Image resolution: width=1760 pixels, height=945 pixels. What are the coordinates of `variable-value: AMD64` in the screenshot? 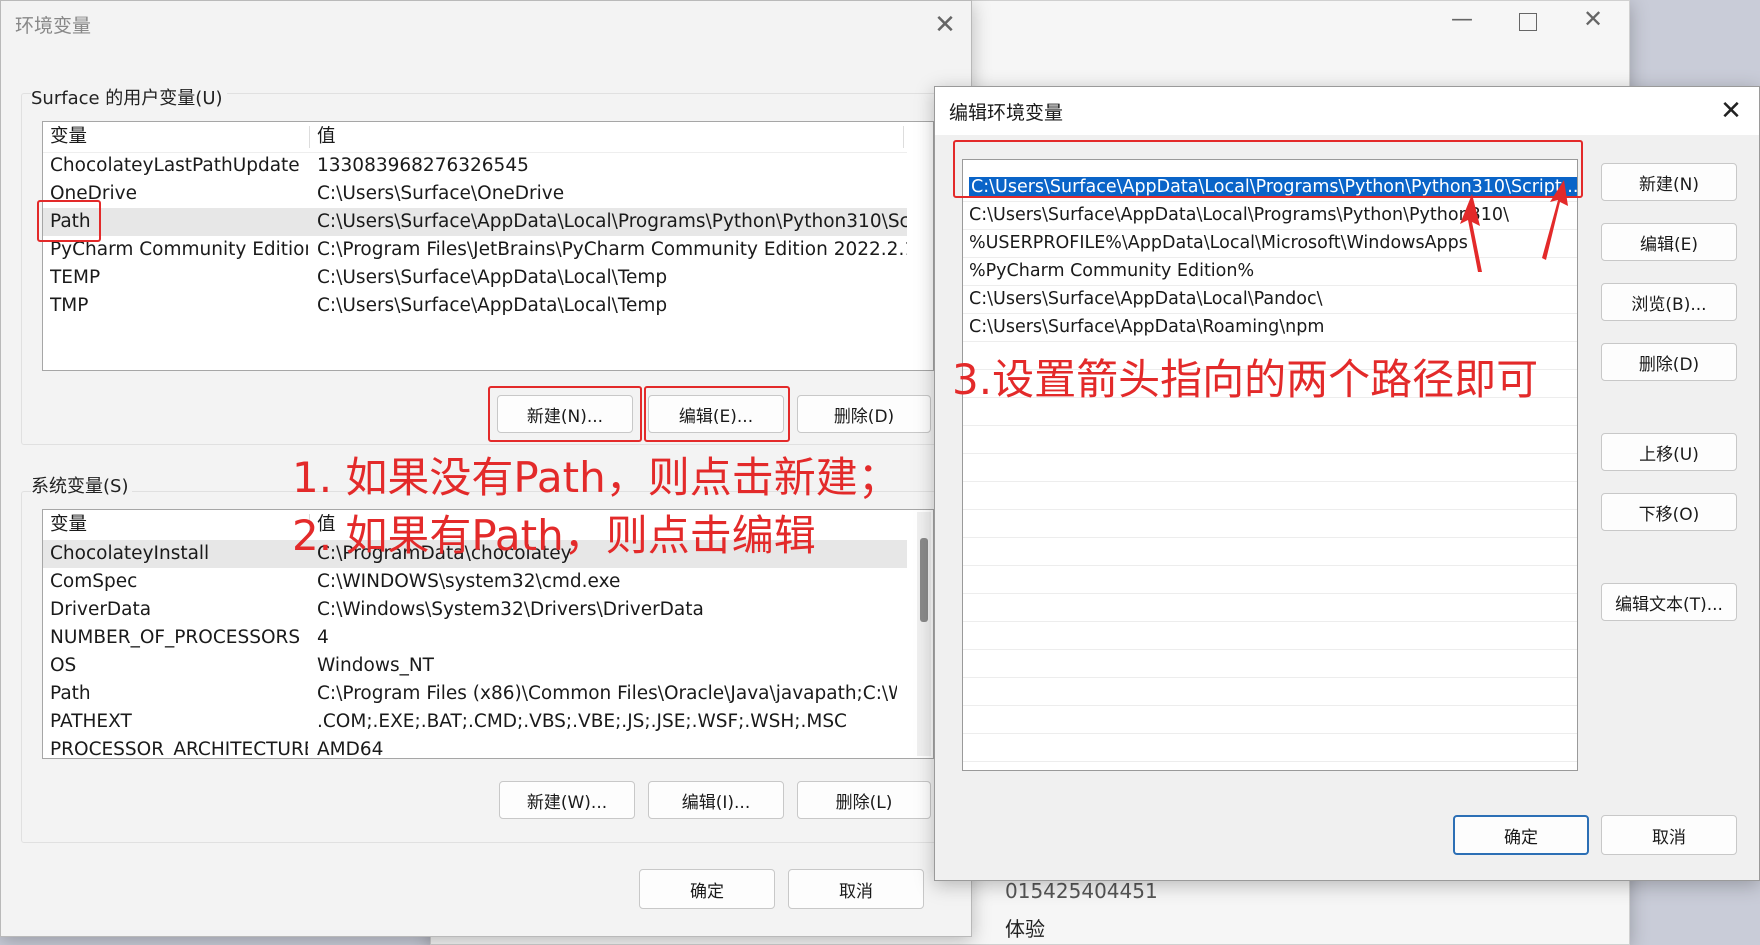 It's located at (350, 749).